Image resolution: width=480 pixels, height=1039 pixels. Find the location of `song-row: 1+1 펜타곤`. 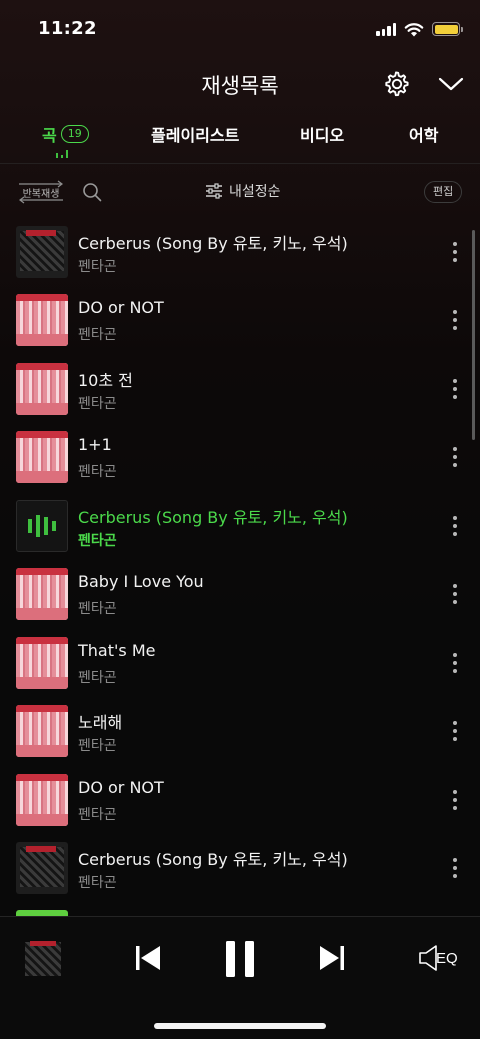

song-row: 1+1 펜타곤 is located at coordinates (235, 457).